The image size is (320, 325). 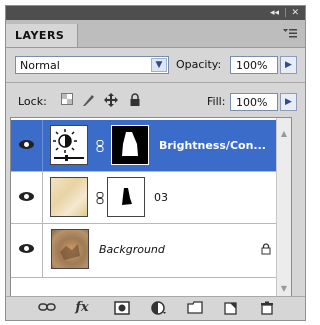 I want to click on opacity-slider-button: ▶, so click(x=288, y=65).